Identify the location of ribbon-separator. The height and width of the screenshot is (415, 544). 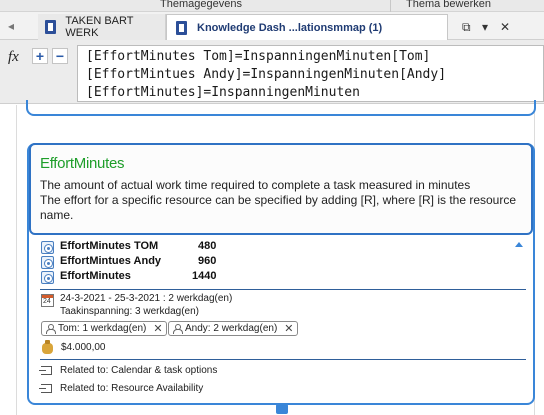
(390, 6).